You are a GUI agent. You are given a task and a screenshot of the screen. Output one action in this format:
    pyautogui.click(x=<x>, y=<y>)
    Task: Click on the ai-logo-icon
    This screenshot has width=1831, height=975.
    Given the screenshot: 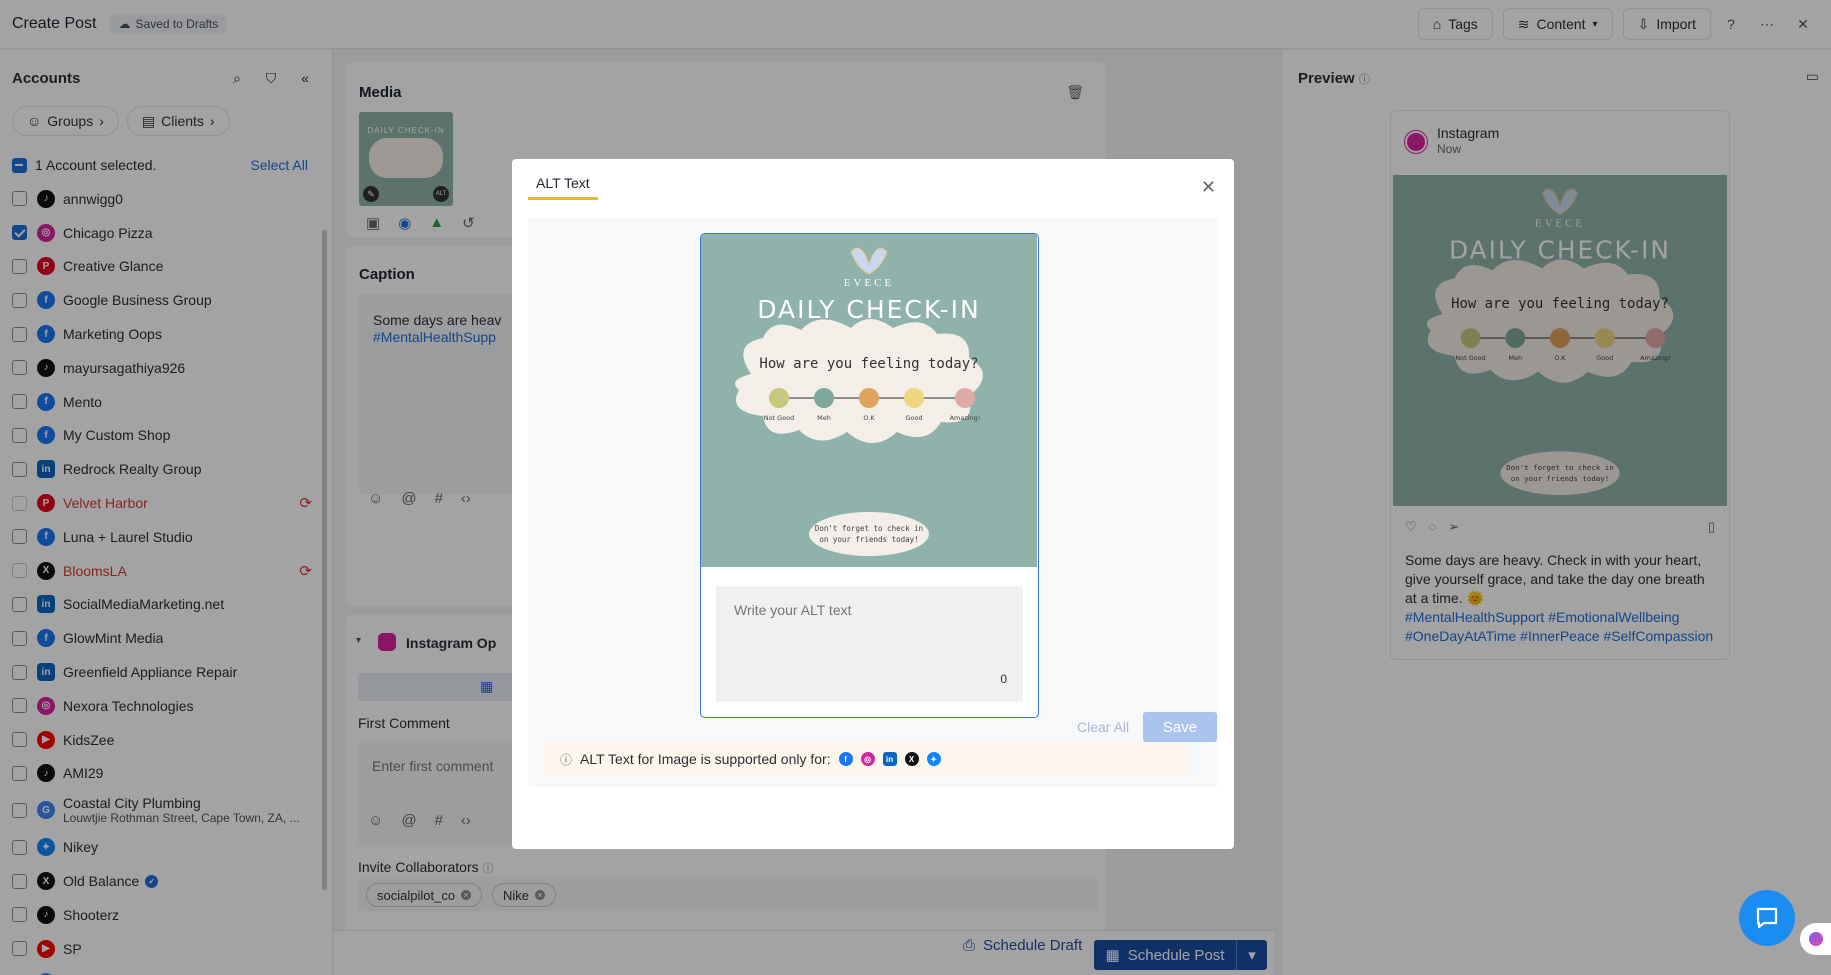 What is the action you would take?
    pyautogui.click(x=1815, y=939)
    